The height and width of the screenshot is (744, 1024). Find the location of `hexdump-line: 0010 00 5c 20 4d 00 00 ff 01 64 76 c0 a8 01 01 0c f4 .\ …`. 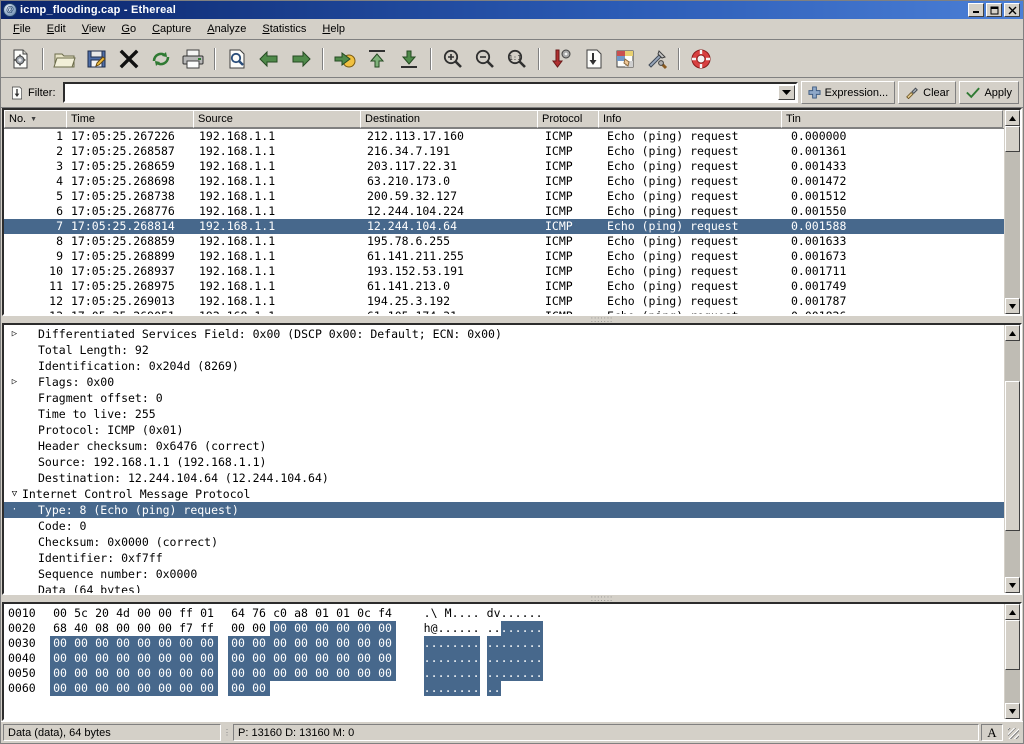

hexdump-line: 0010 00 5c 20 4d 00 00 ff 01 64 76 c0 a8 01 01 0c f4 .\ … is located at coordinates (275, 613).